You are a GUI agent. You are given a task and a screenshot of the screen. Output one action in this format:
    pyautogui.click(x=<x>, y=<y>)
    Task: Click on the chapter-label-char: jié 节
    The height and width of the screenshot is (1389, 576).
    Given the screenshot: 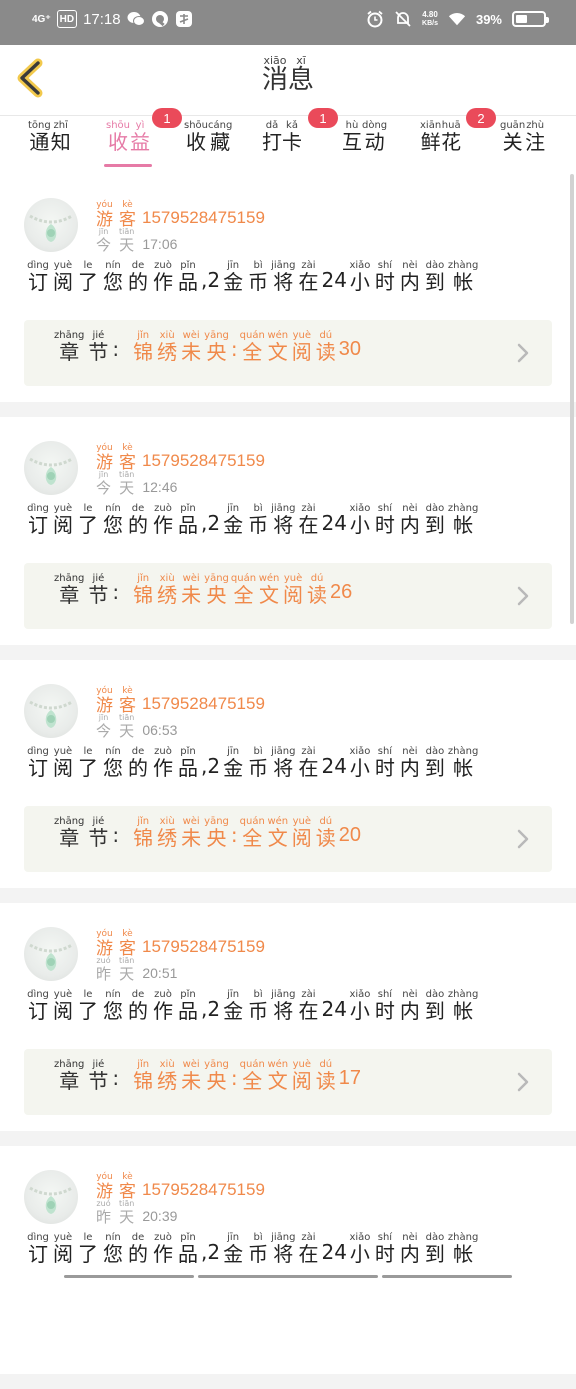 What is the action you would take?
    pyautogui.click(x=98, y=832)
    